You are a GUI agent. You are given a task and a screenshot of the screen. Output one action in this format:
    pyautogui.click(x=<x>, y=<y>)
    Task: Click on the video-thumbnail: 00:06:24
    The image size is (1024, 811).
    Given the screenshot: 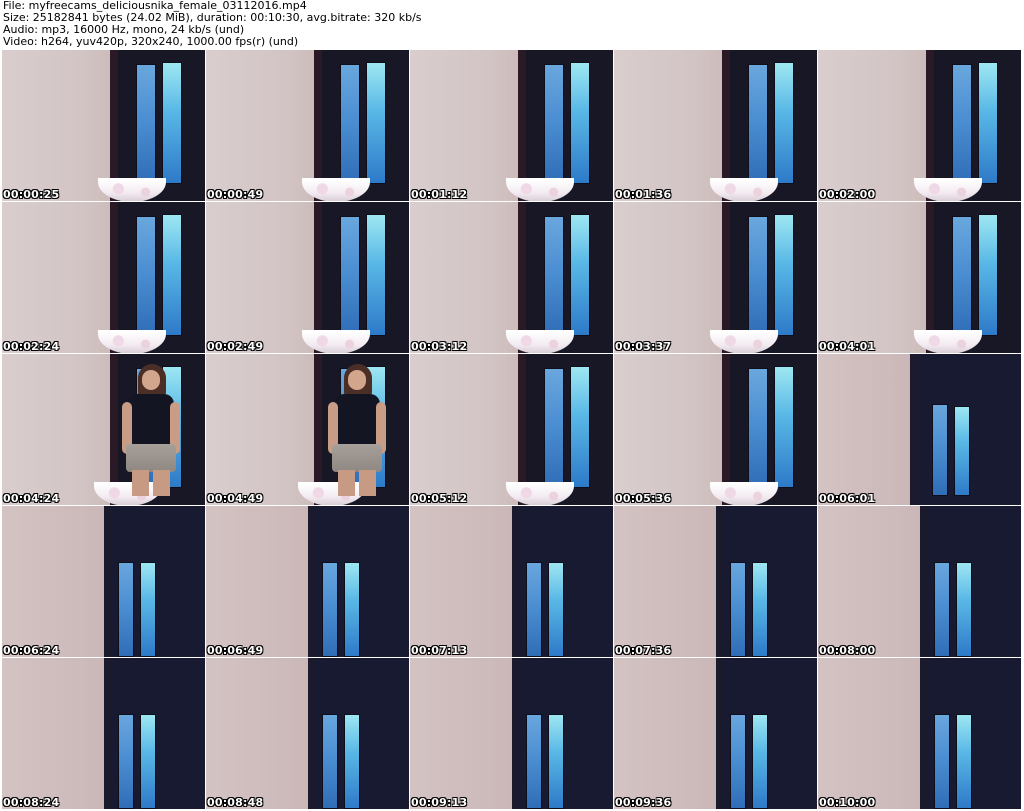 What is the action you would take?
    pyautogui.click(x=103, y=581)
    